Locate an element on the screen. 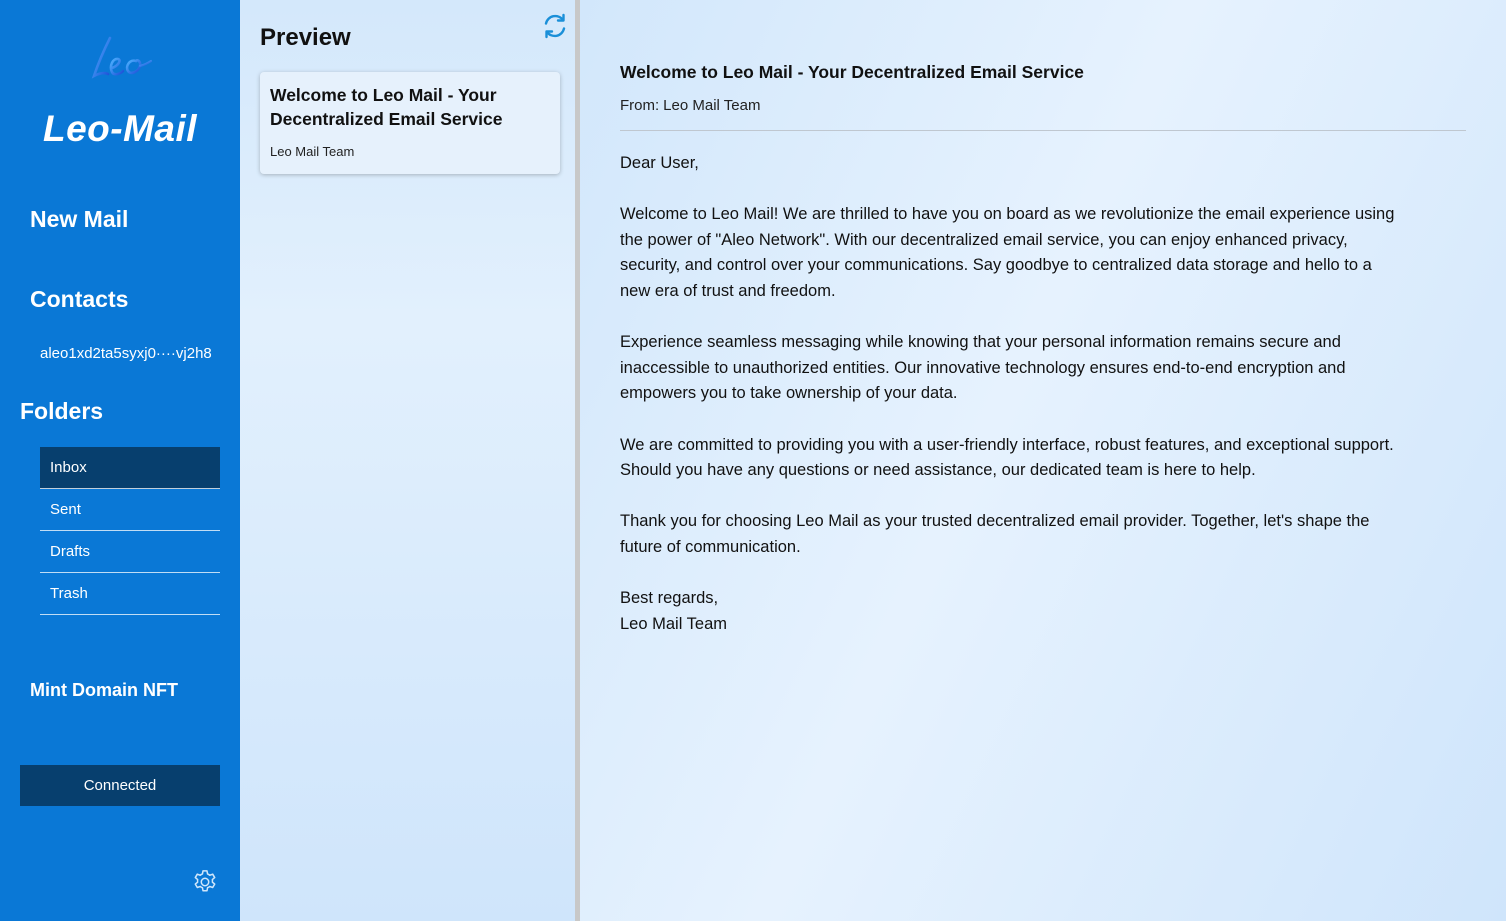 The height and width of the screenshot is (921, 1506). folder-sent: Sent is located at coordinates (130, 510).